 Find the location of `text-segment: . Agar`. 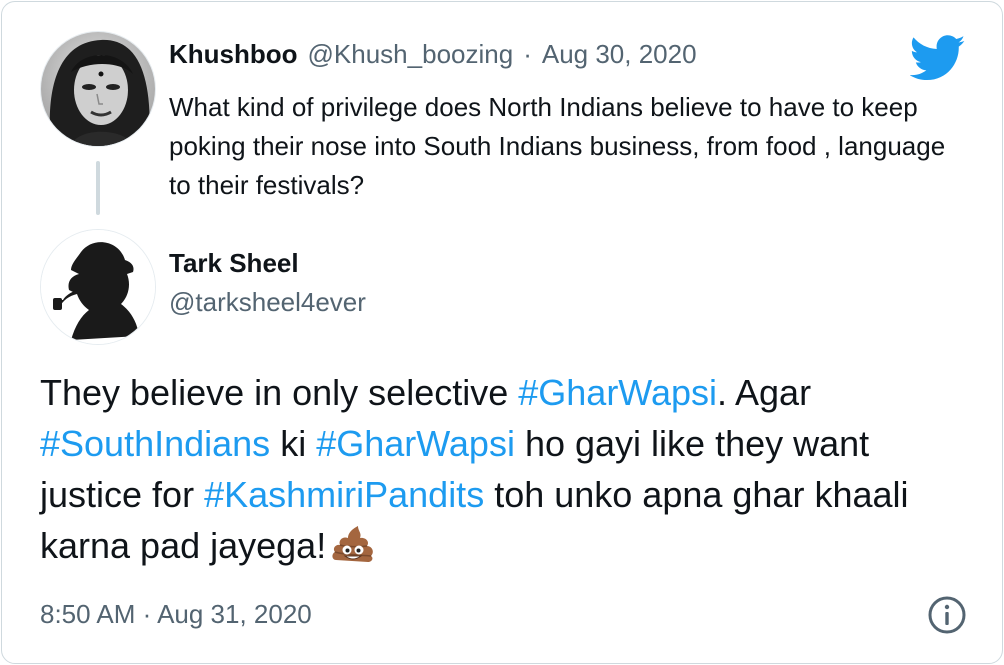

text-segment: . Agar is located at coordinates (764, 392).